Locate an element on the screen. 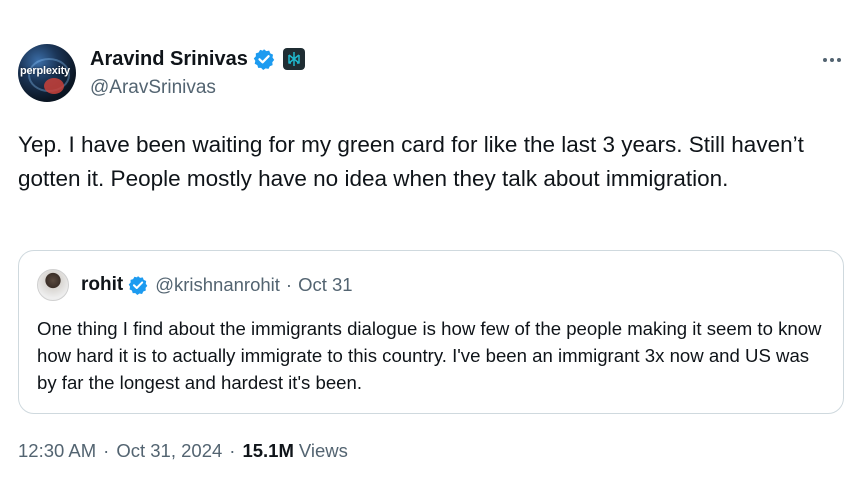 The image size is (862, 490). quoted-date: Oct 31 is located at coordinates (325, 284).